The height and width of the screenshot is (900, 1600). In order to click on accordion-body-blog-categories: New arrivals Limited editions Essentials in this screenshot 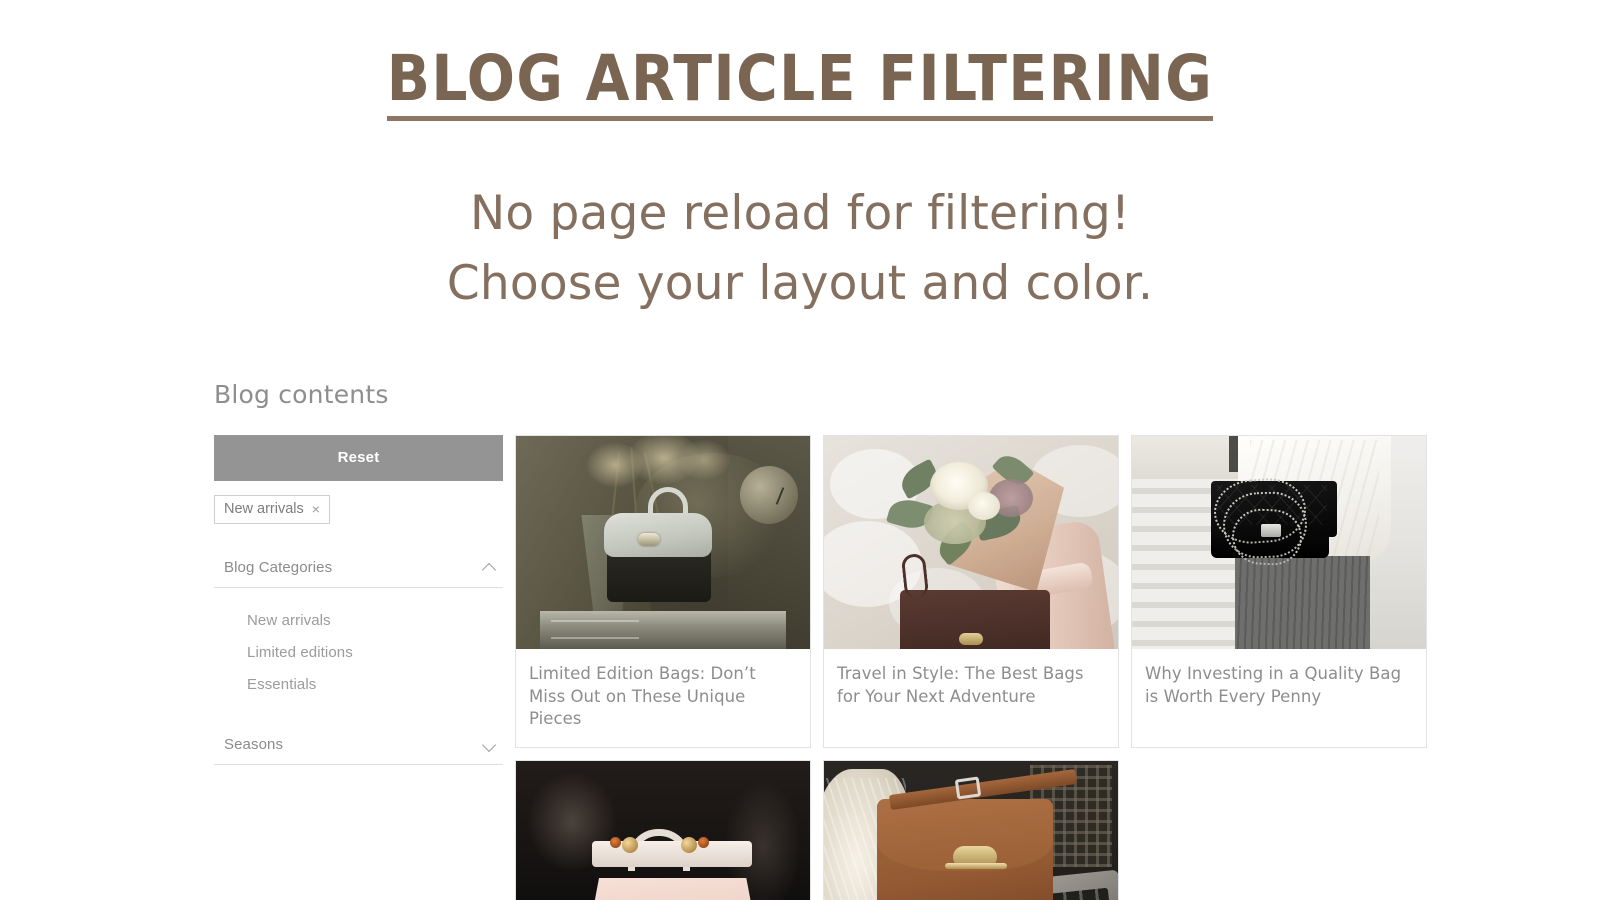, I will do `click(358, 647)`.